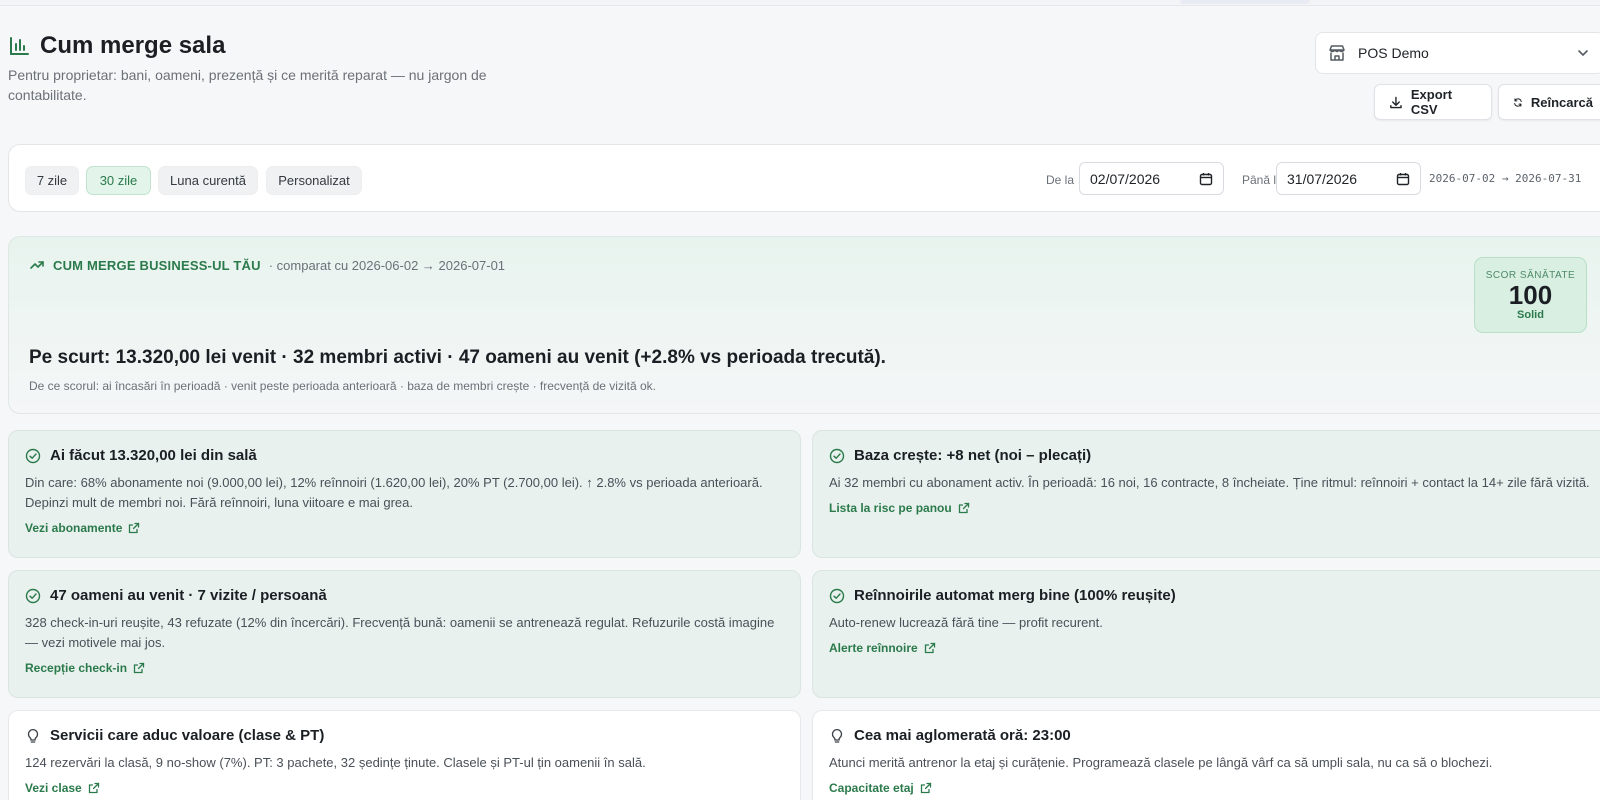 The image size is (1600, 800). I want to click on page-title: Cum merge sala, so click(116, 46).